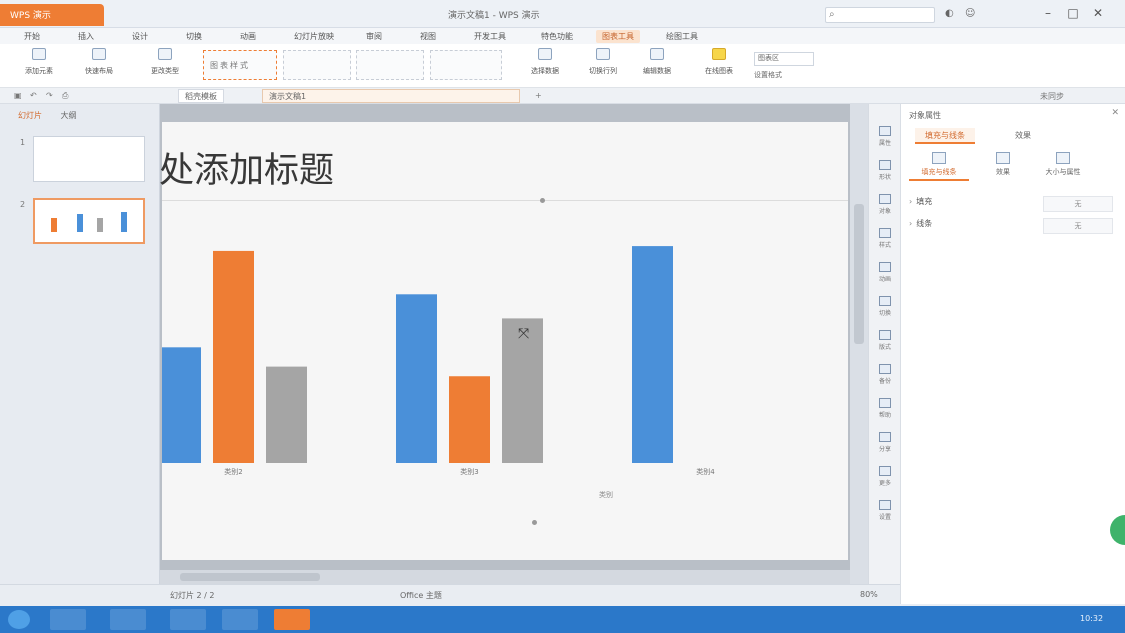  Describe the element at coordinates (885, 341) in the screenshot. I see `side-tool-7: 版式` at that location.